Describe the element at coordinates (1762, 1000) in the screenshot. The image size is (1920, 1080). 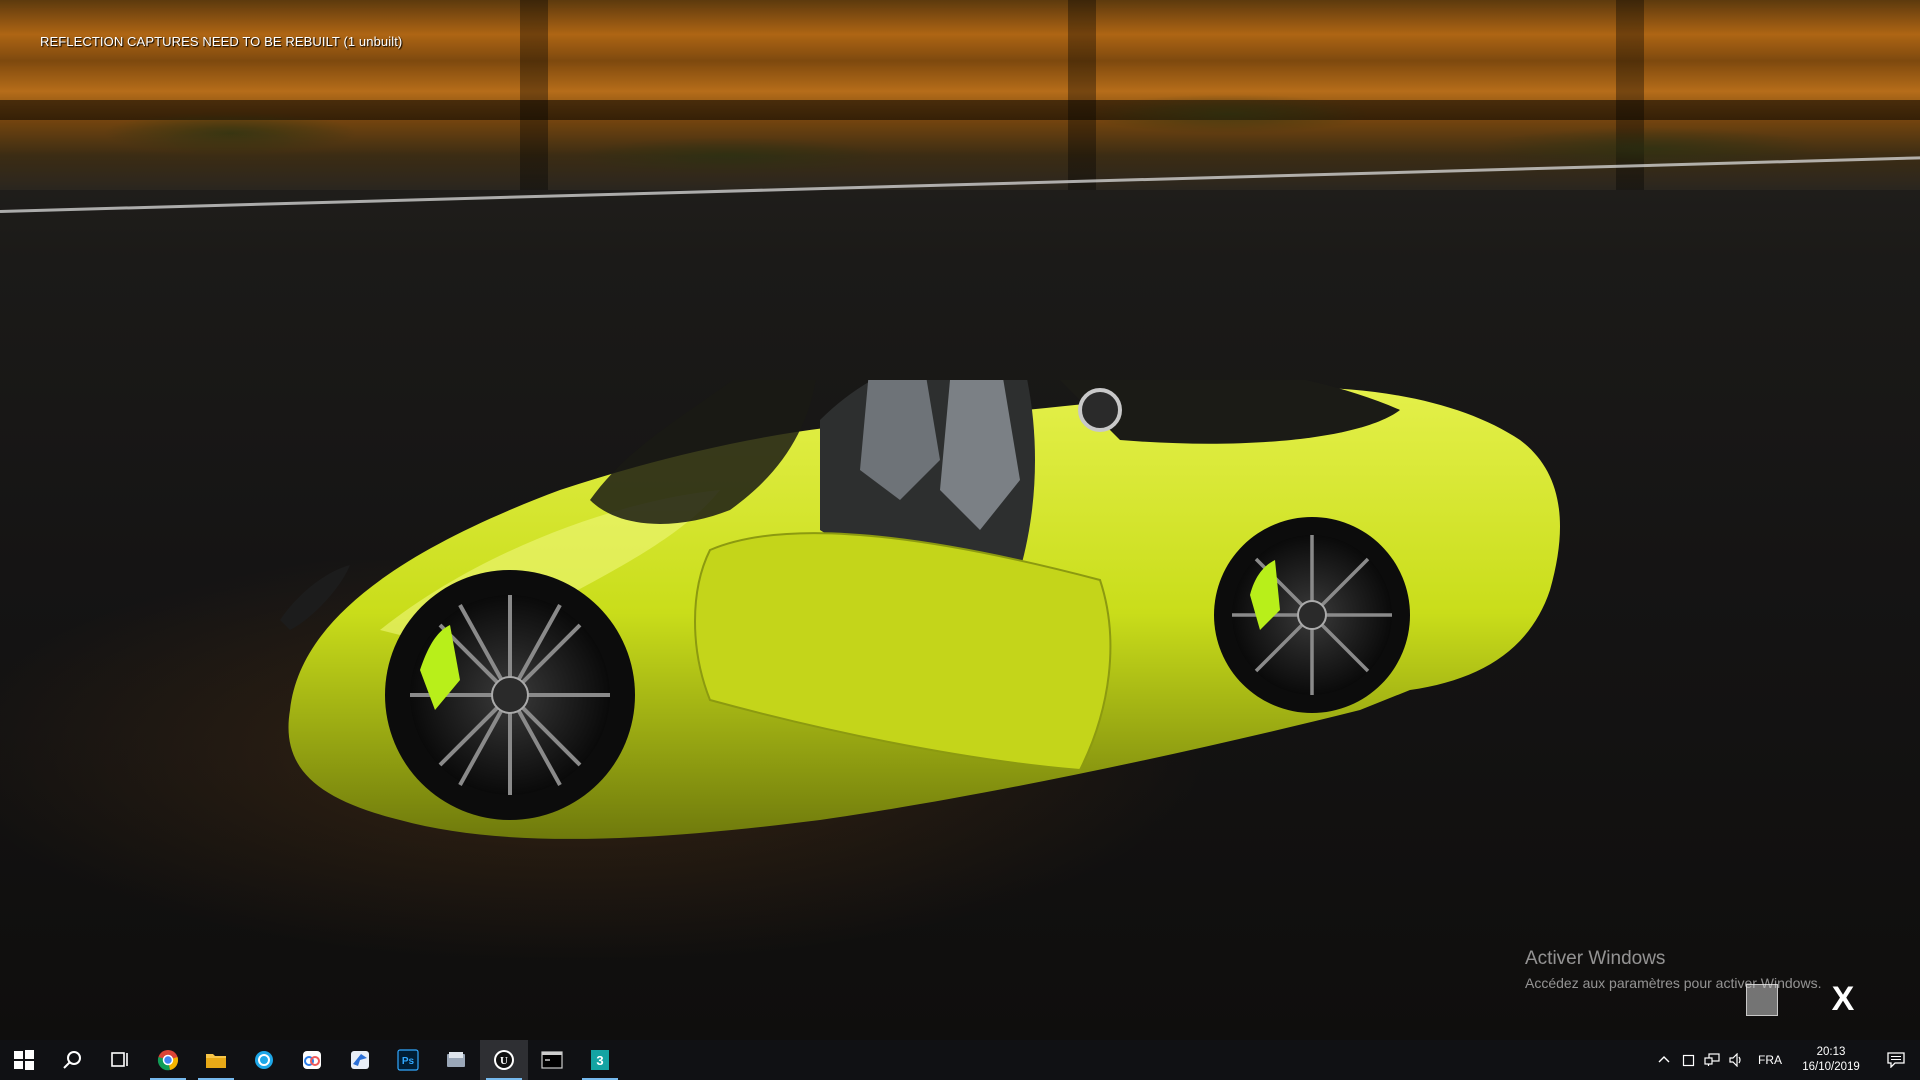
I see `overlay-settings-button` at that location.